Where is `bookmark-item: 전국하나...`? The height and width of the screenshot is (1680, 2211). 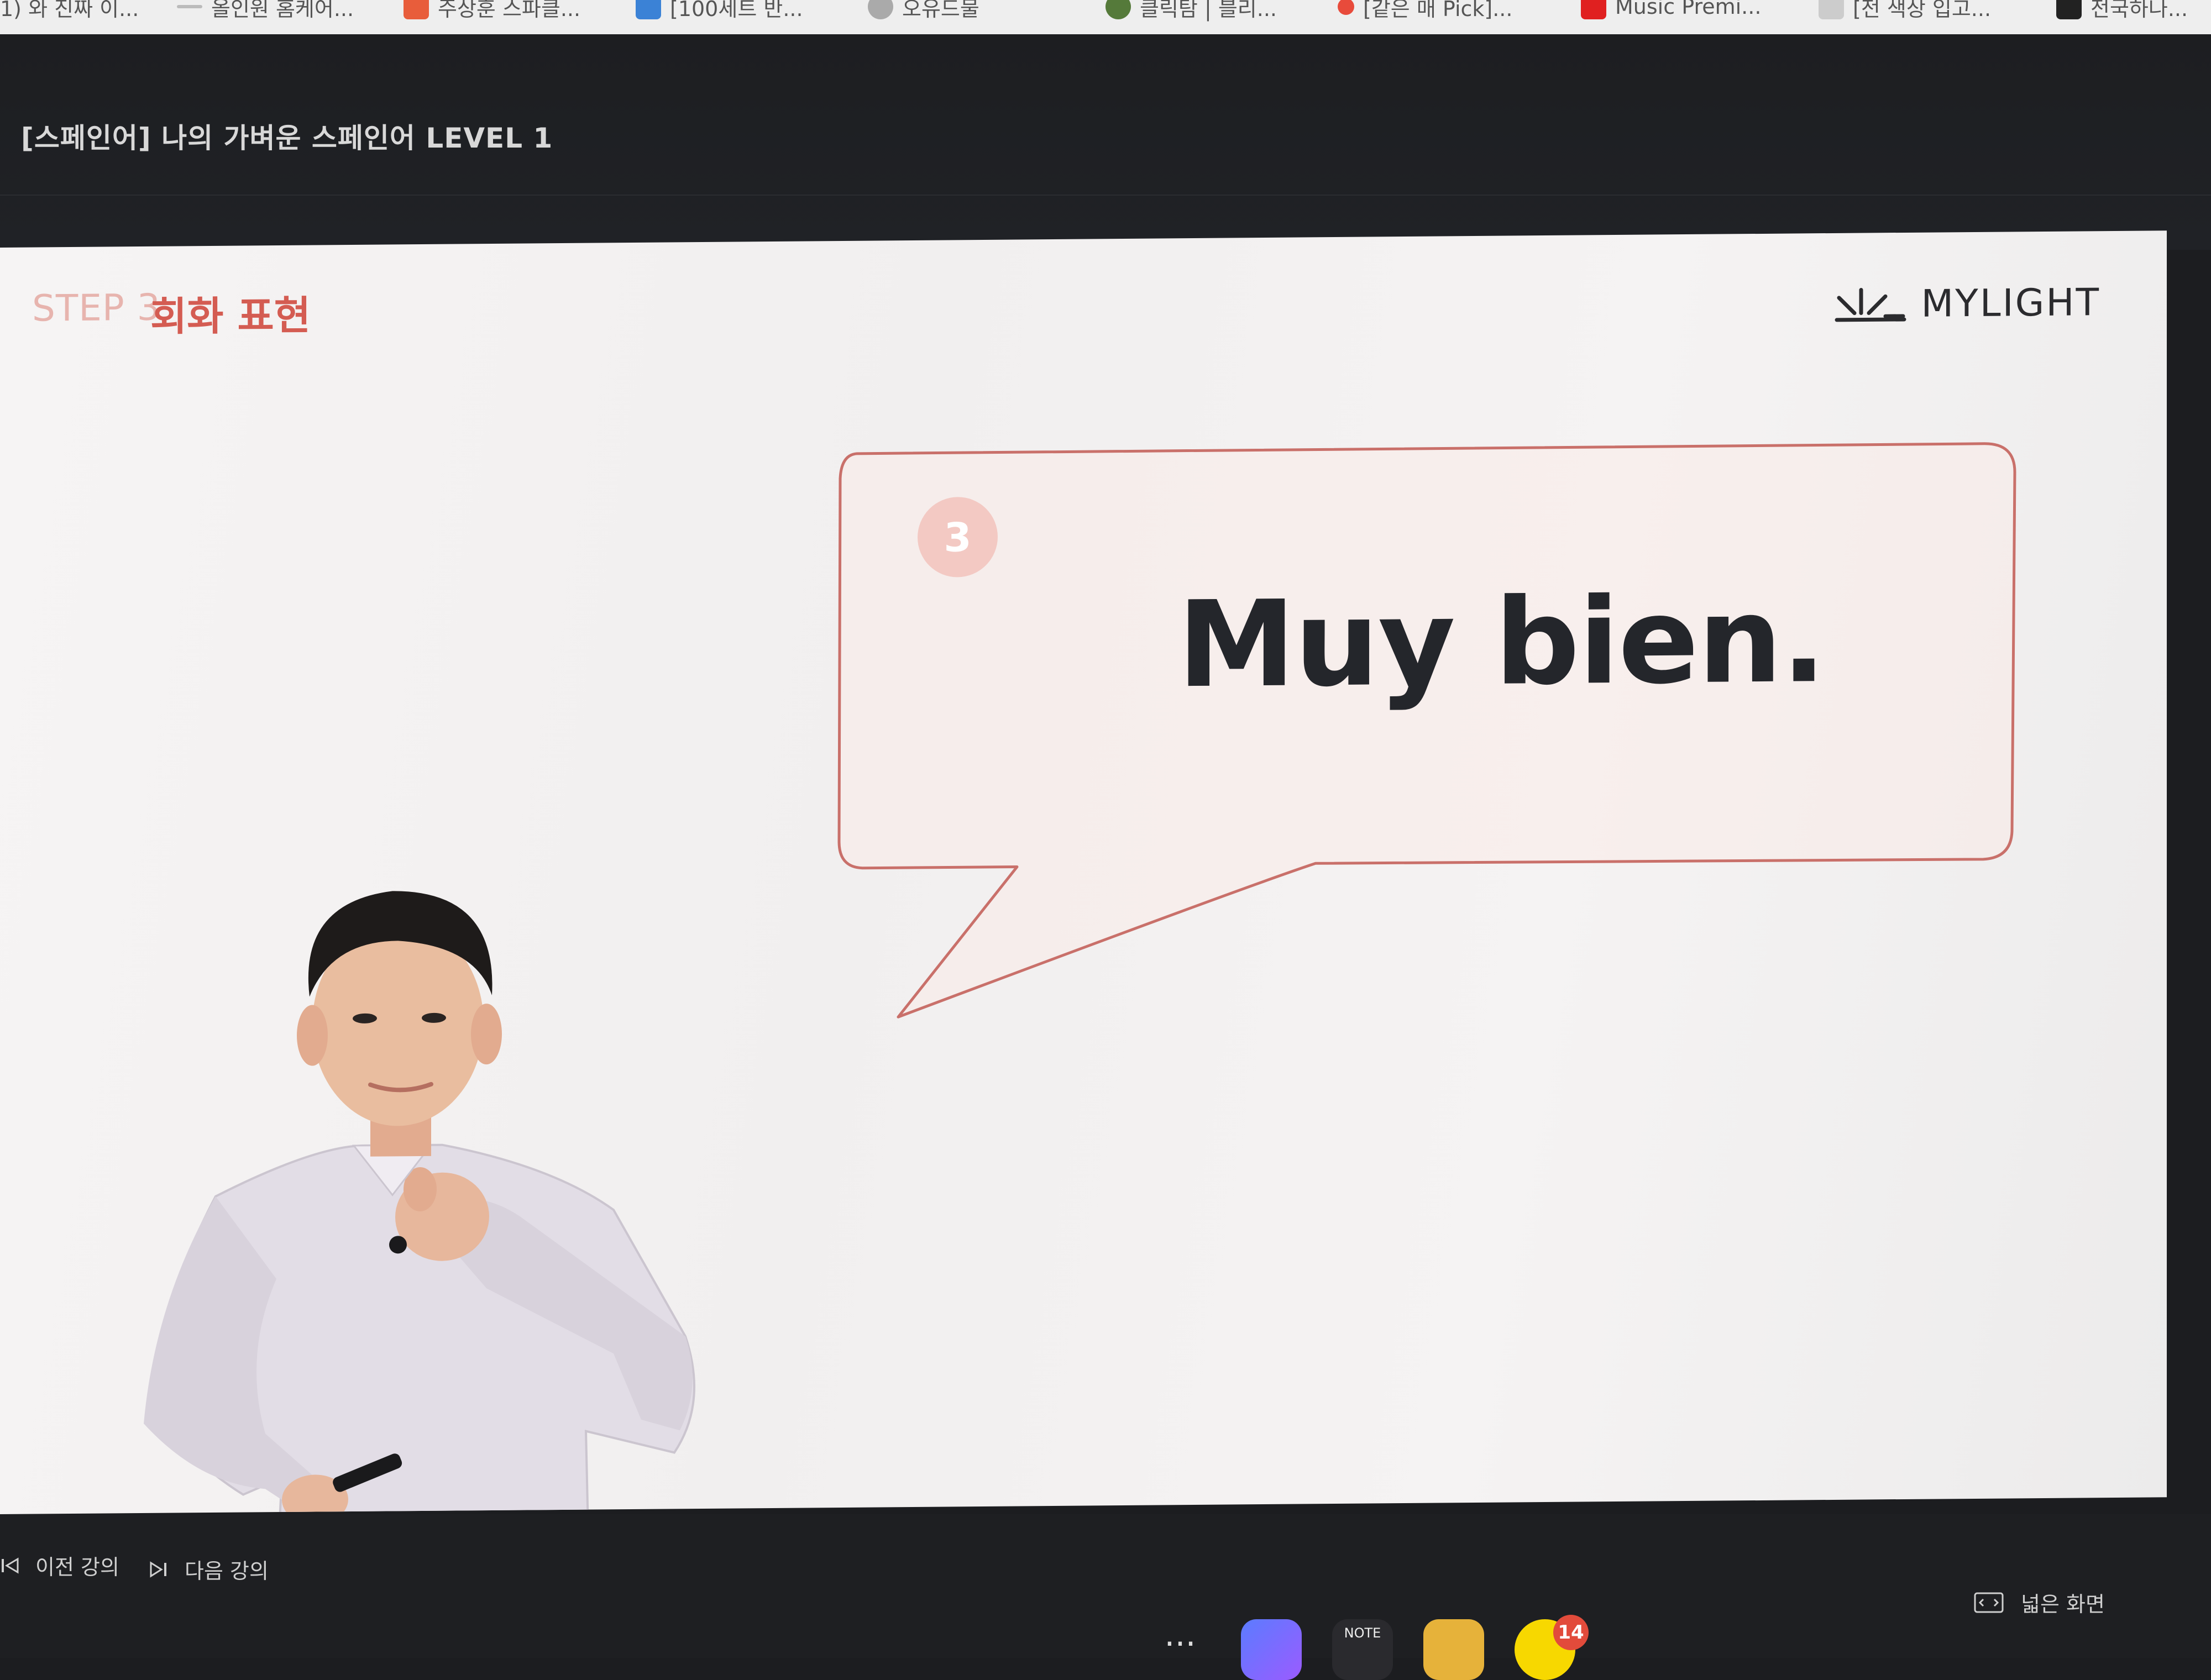 bookmark-item: 전국하나... is located at coordinates (2122, 12).